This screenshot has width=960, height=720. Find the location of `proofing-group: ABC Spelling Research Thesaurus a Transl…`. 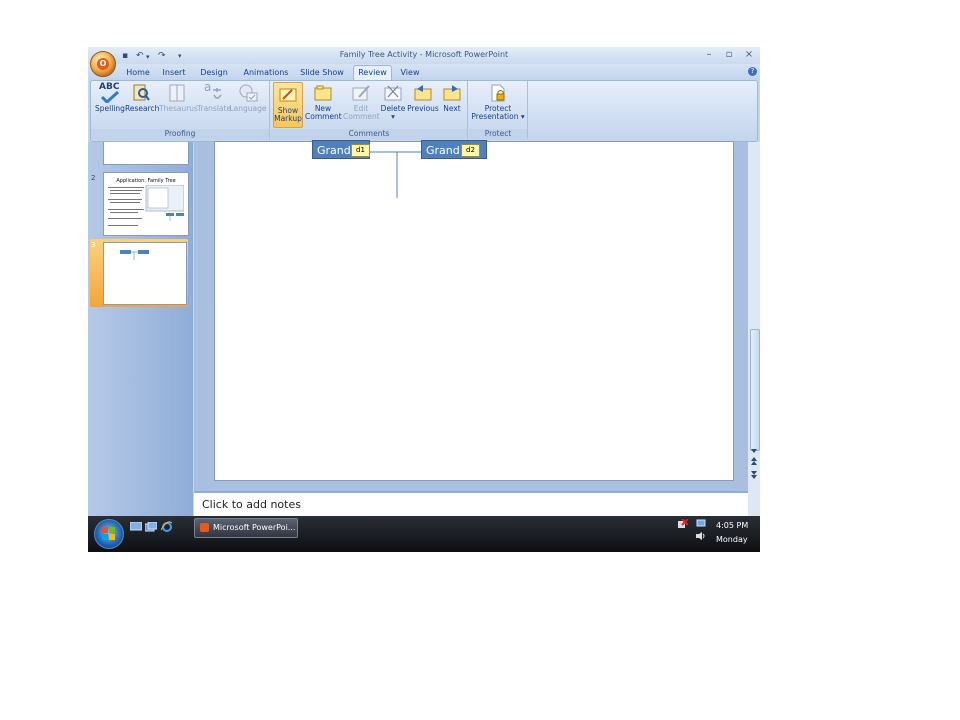

proofing-group: ABC Spelling Research Thesaurus a Transl… is located at coordinates (180, 110).